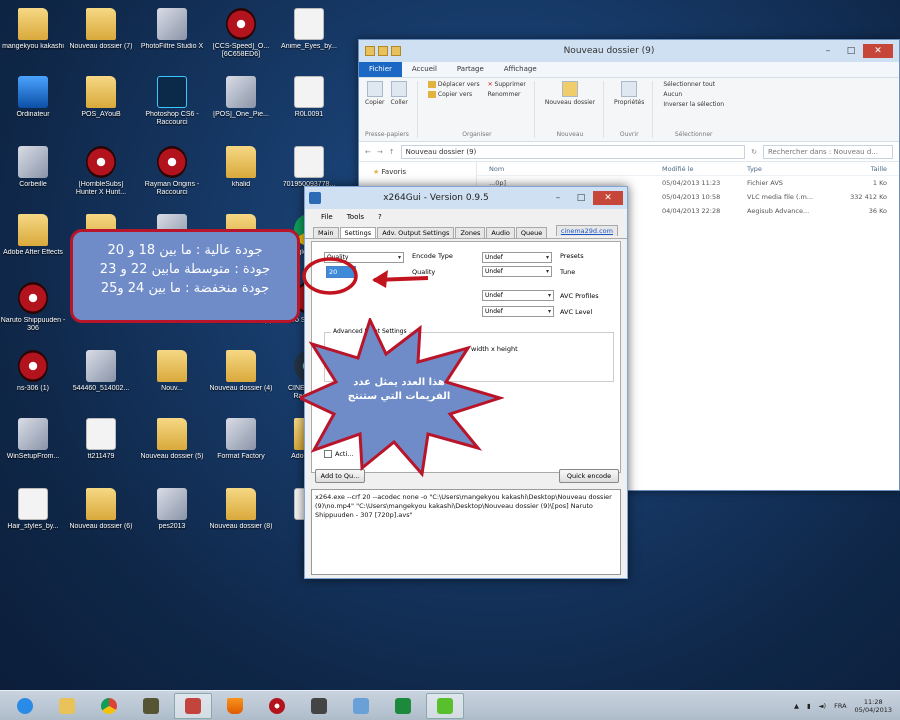  I want to click on move-to-button: Déplacer vers, so click(453, 84).